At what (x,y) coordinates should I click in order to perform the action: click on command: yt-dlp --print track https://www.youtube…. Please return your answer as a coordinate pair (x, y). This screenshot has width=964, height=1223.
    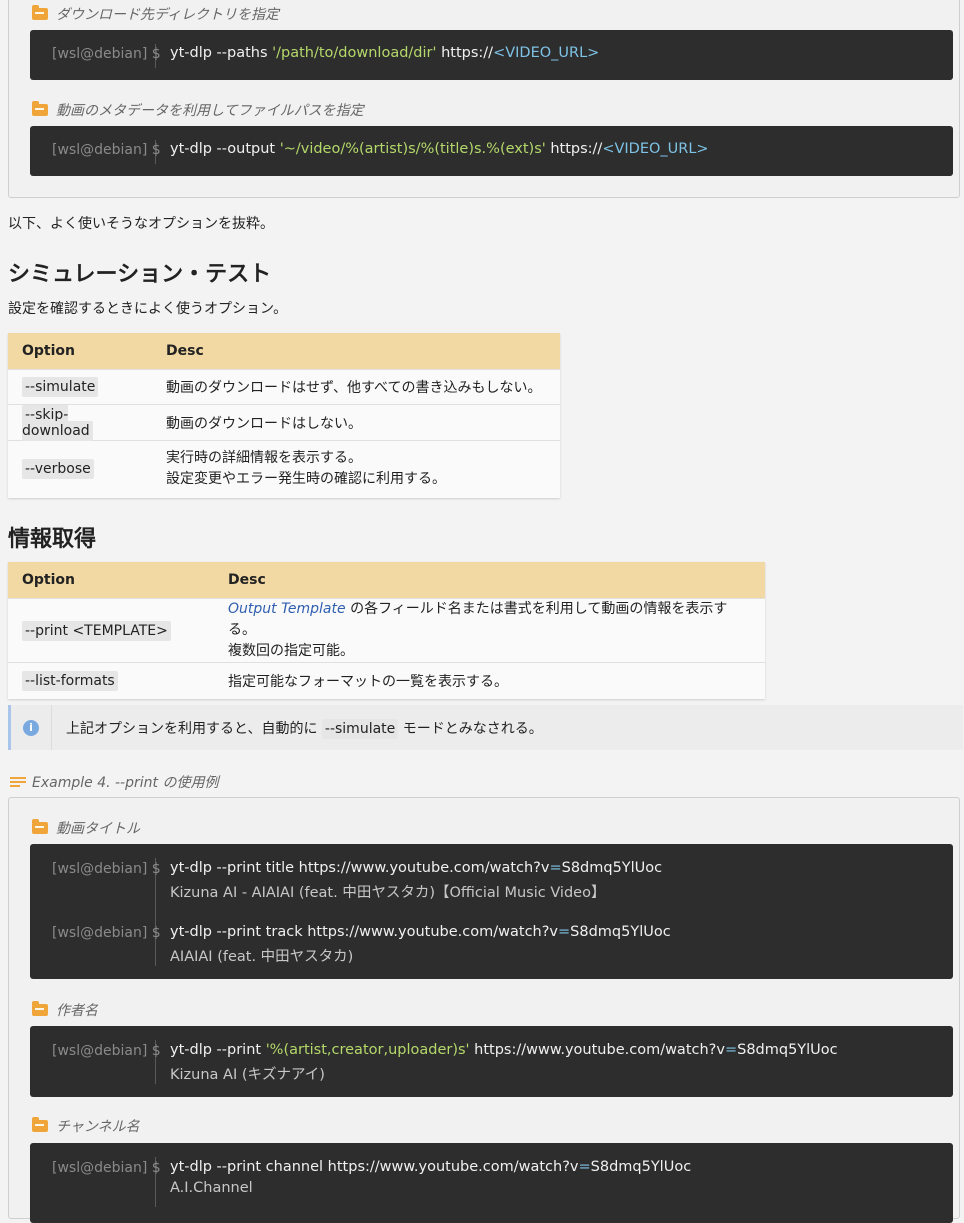
    Looking at the image, I should click on (420, 932).